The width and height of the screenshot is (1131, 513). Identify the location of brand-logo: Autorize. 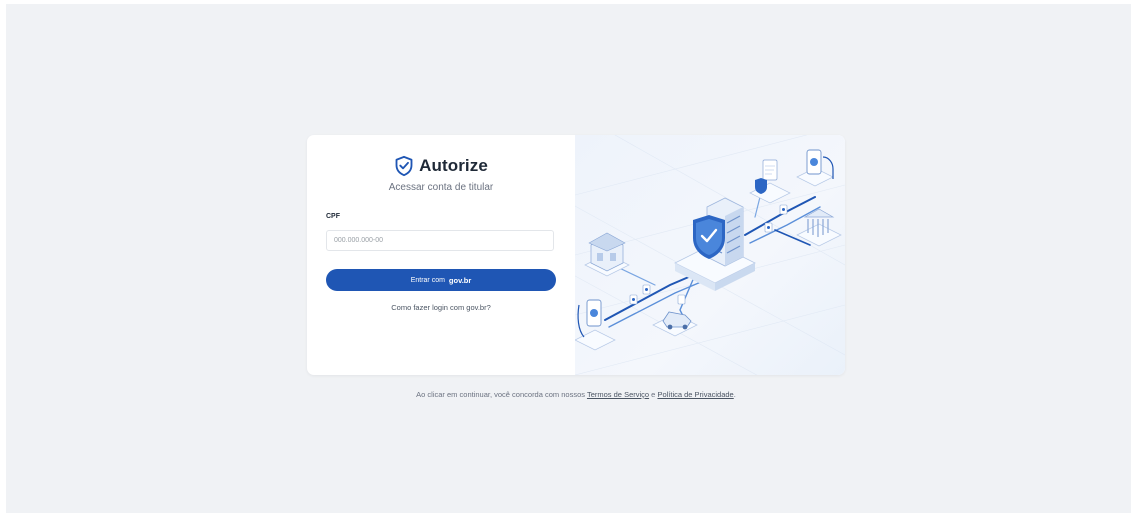
(441, 166).